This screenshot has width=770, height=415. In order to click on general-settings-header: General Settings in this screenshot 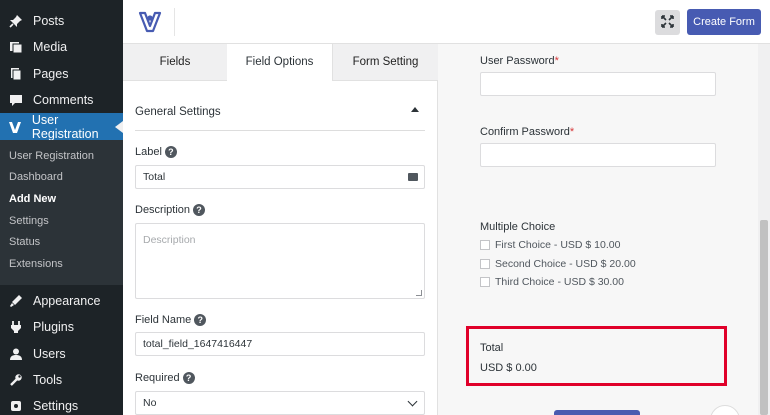, I will do `click(280, 117)`.